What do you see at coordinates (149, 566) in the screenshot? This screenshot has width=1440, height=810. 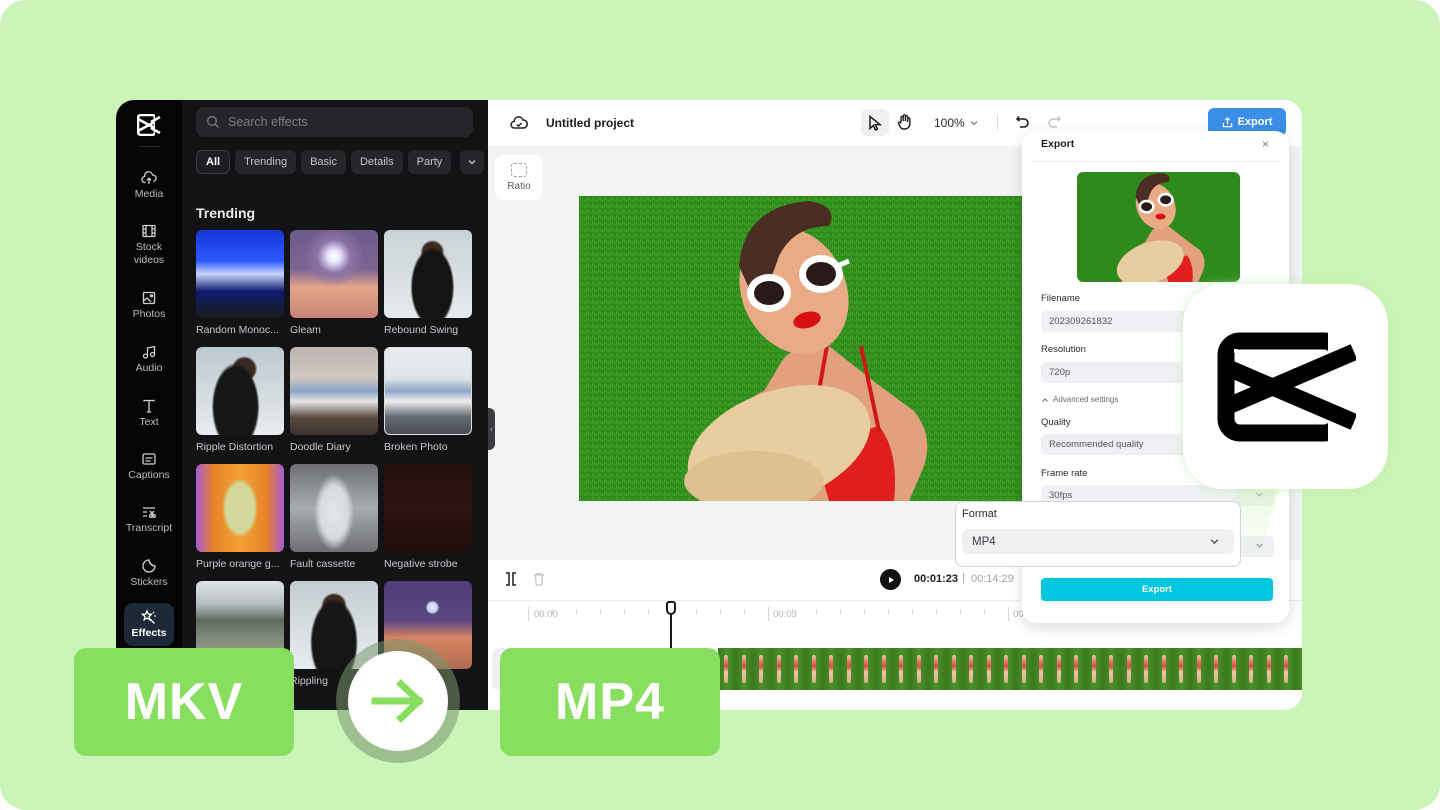 I see `sticker-icon` at bounding box center [149, 566].